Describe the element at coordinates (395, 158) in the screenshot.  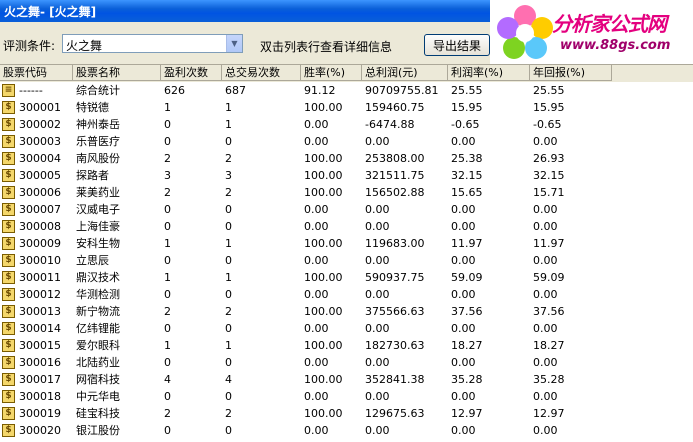
I see `total-profit-cell: 253808.00` at that location.